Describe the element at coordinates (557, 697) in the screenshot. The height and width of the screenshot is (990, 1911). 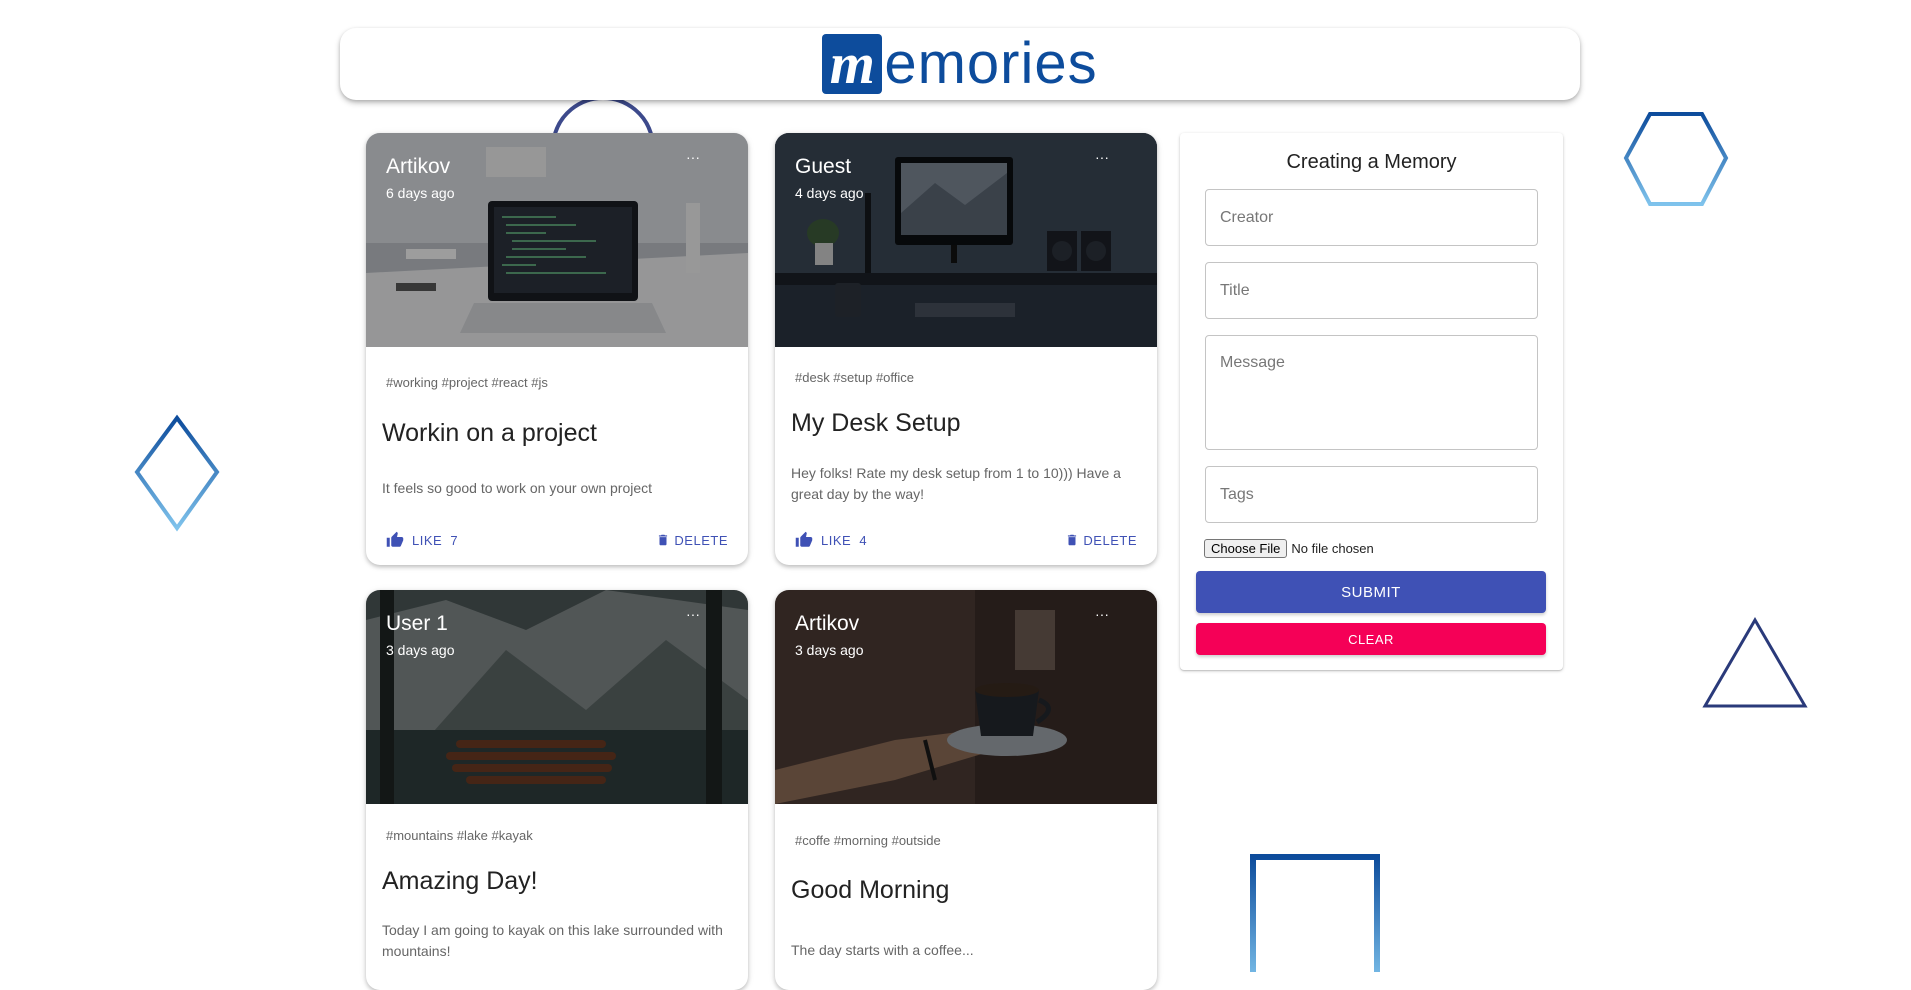
I see `post-image: User 1 3 days ago ···` at that location.